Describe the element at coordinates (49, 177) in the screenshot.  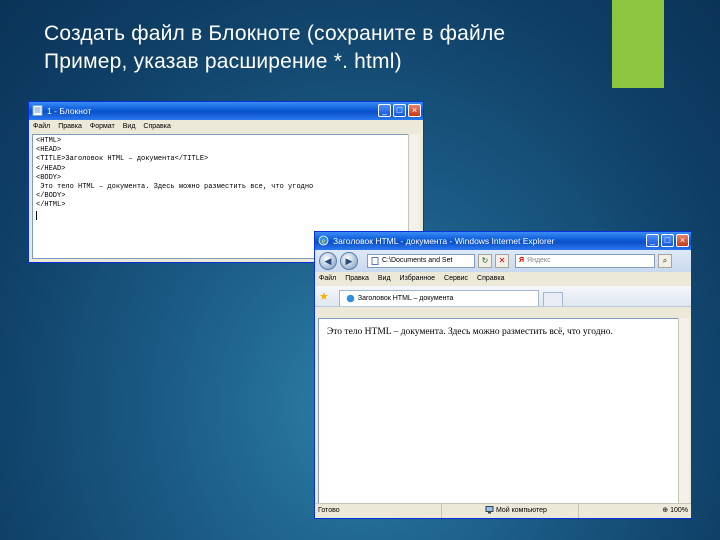
I see `code-line: <BODY>` at that location.